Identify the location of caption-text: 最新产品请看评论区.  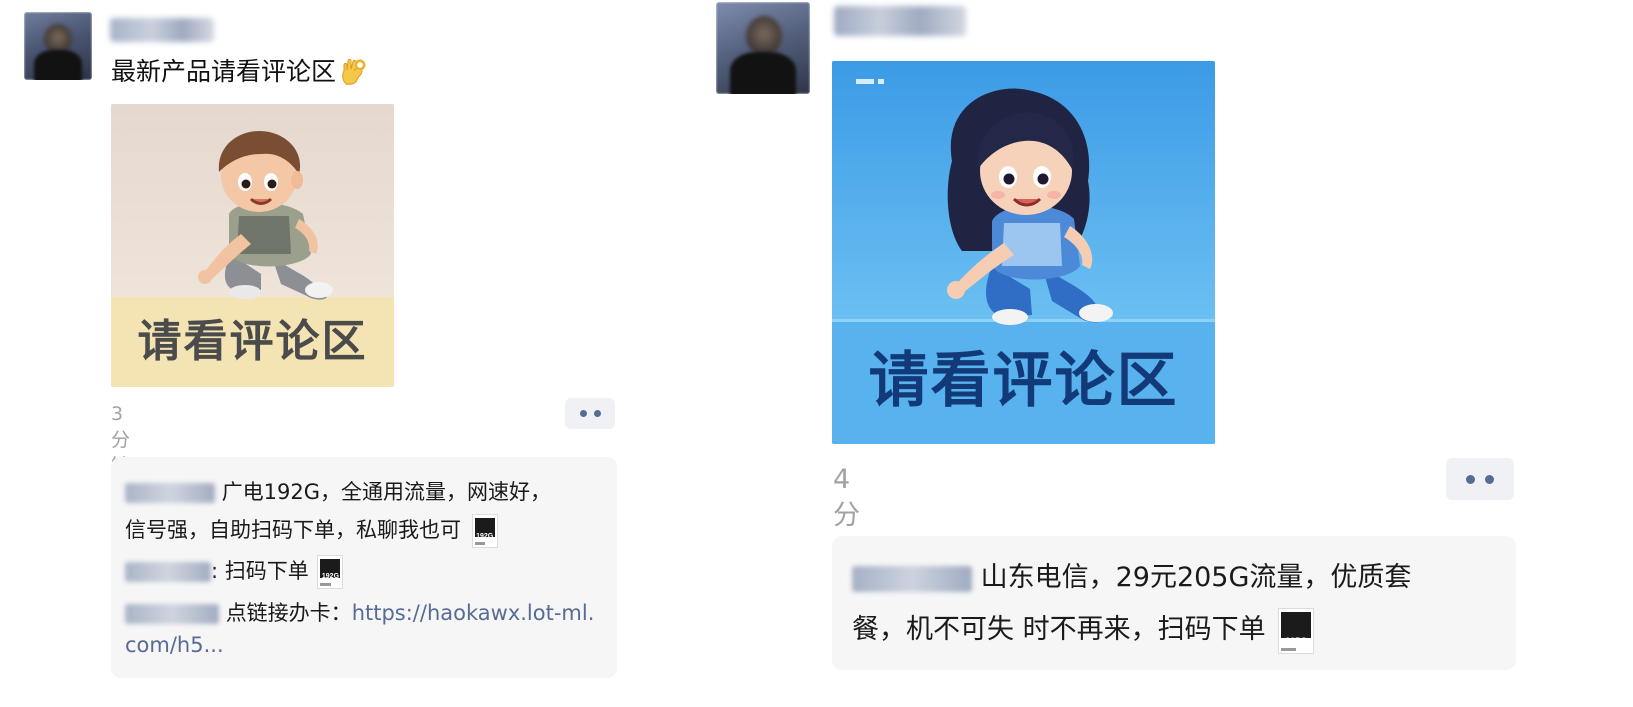
(224, 71).